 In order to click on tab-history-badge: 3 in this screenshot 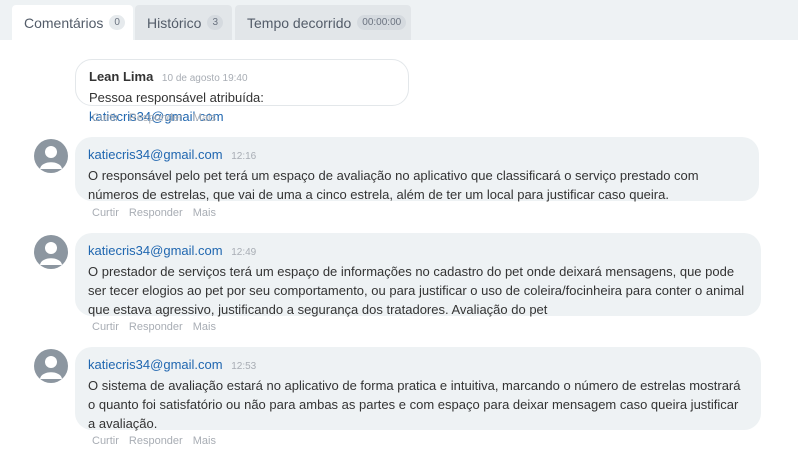, I will do `click(215, 22)`.